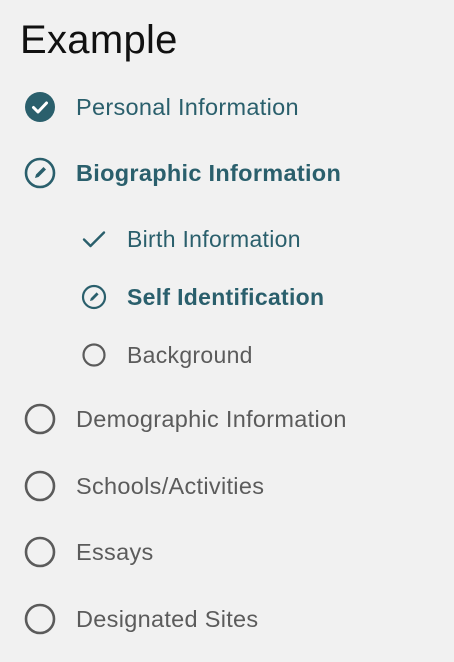 The width and height of the screenshot is (454, 662). I want to click on step-label: Essays, so click(115, 551).